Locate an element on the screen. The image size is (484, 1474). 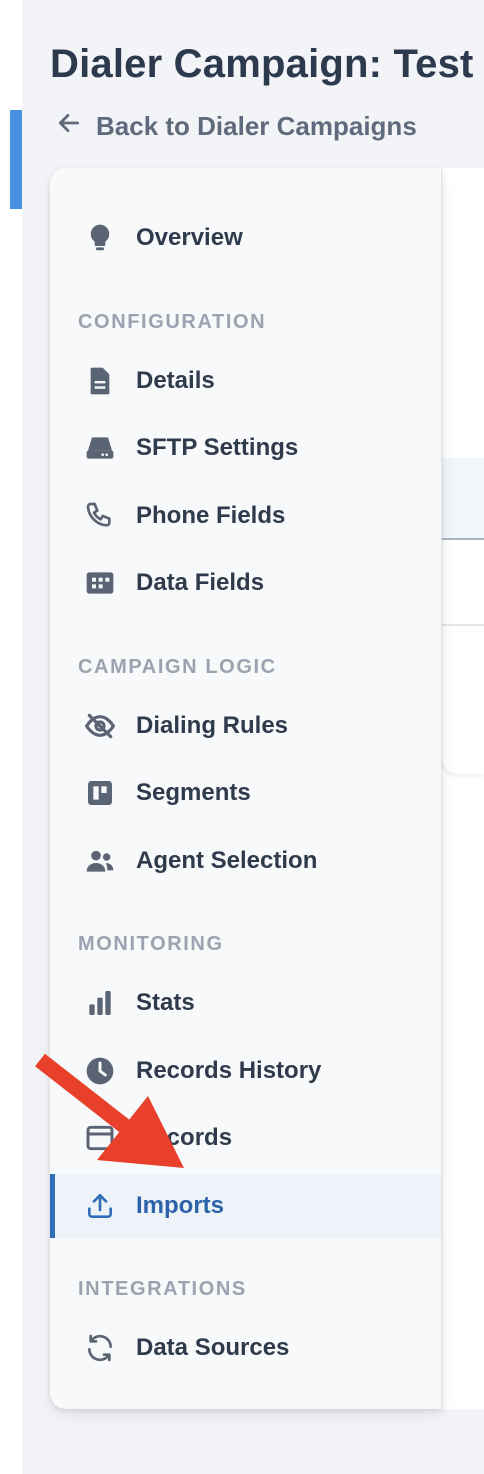
sidebar-item-label: Segments is located at coordinates (193, 792).